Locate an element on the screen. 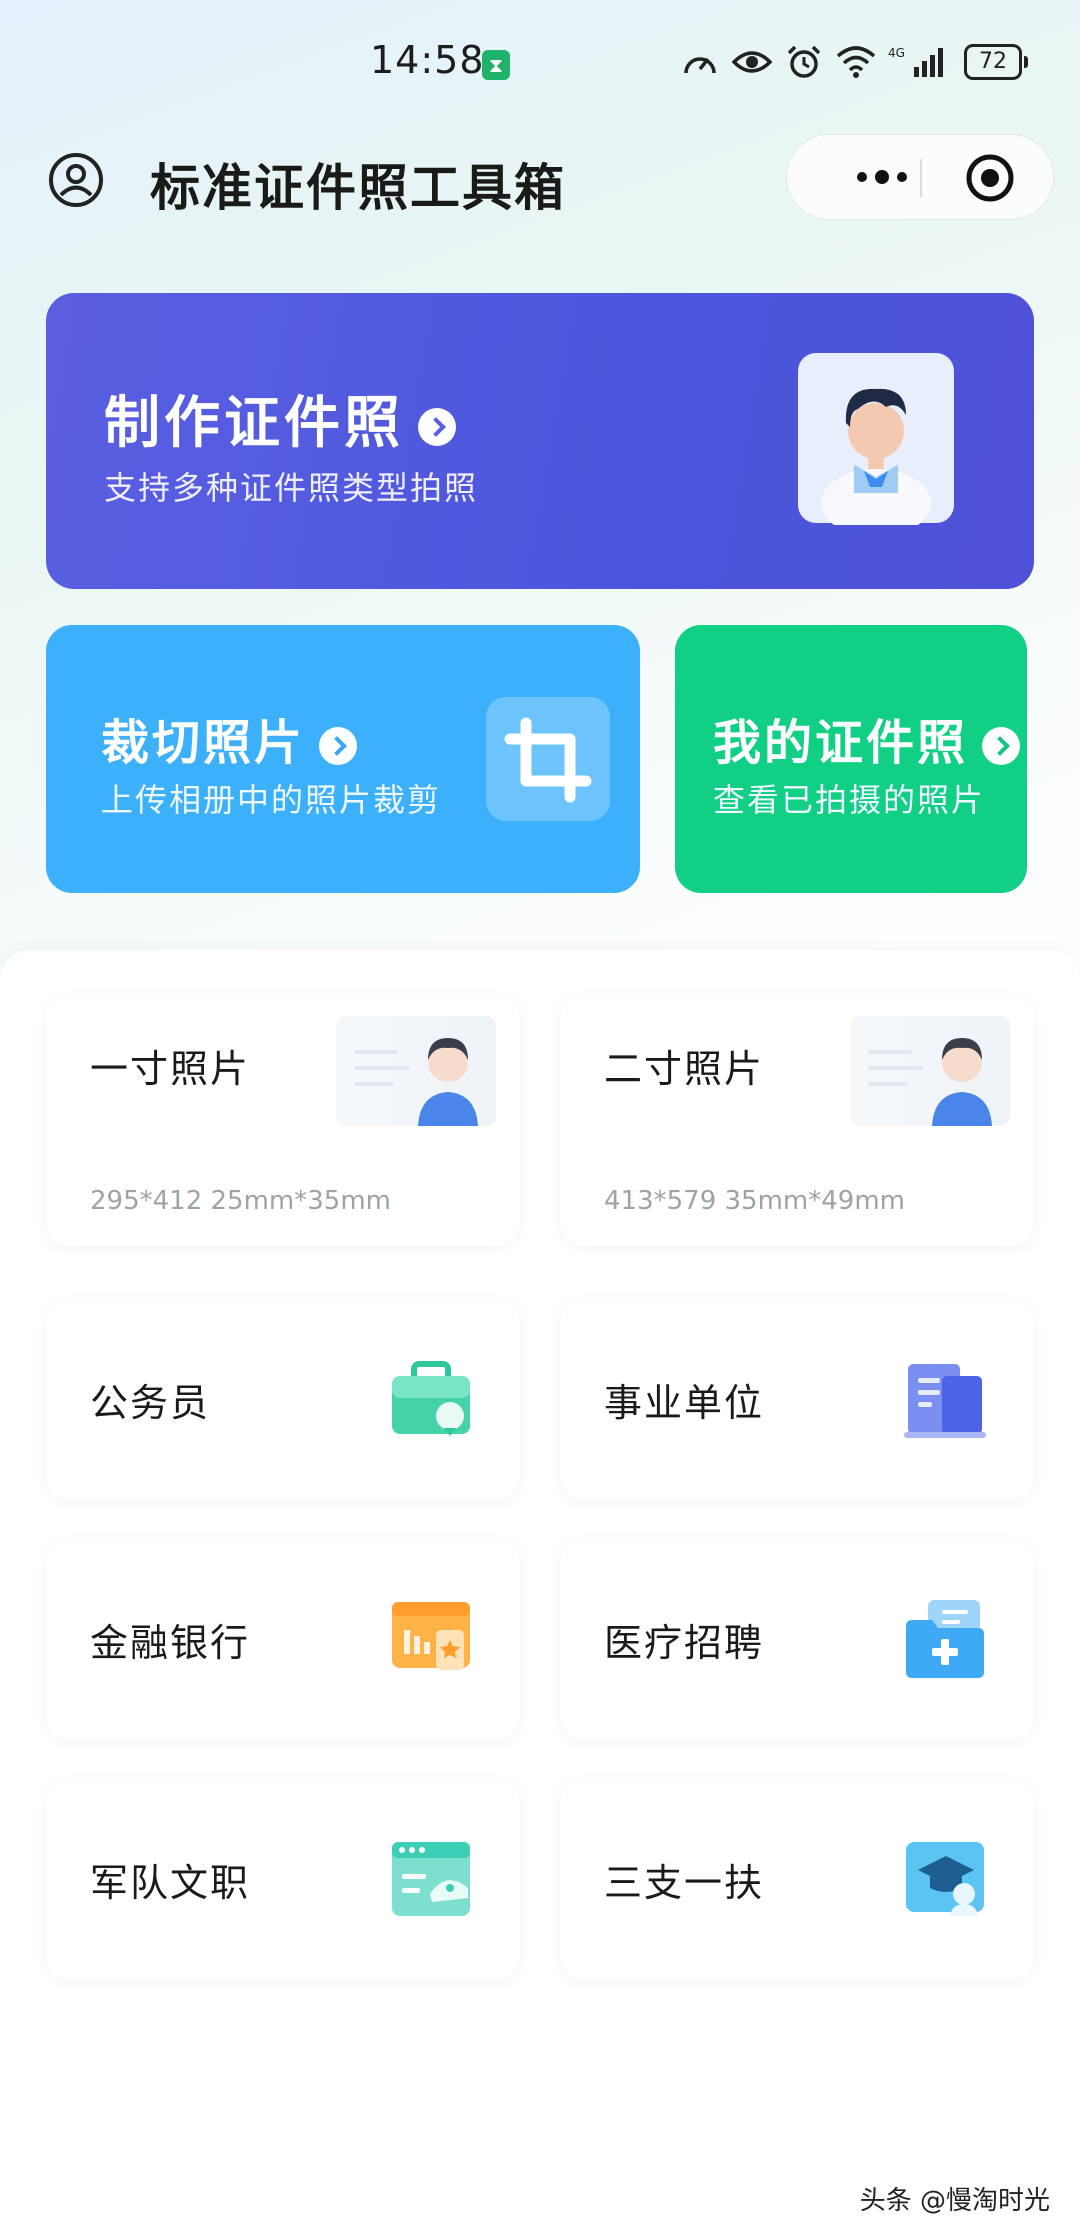 The image size is (1080, 2228). eye-icon is located at coordinates (752, 62).